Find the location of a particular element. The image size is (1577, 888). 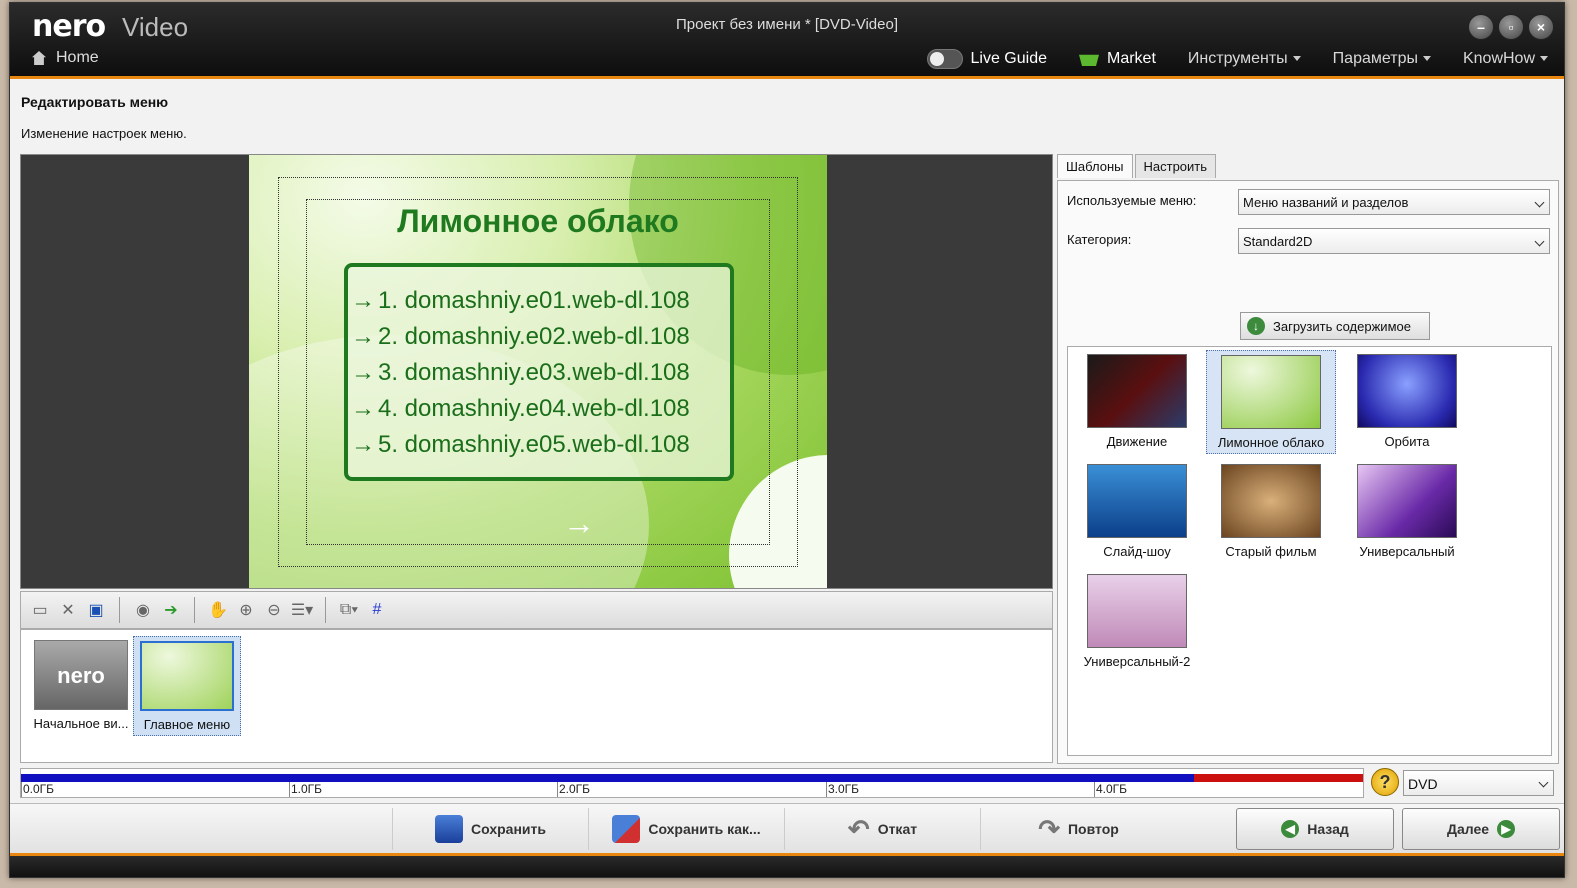

used-space-fill is located at coordinates (607, 778).